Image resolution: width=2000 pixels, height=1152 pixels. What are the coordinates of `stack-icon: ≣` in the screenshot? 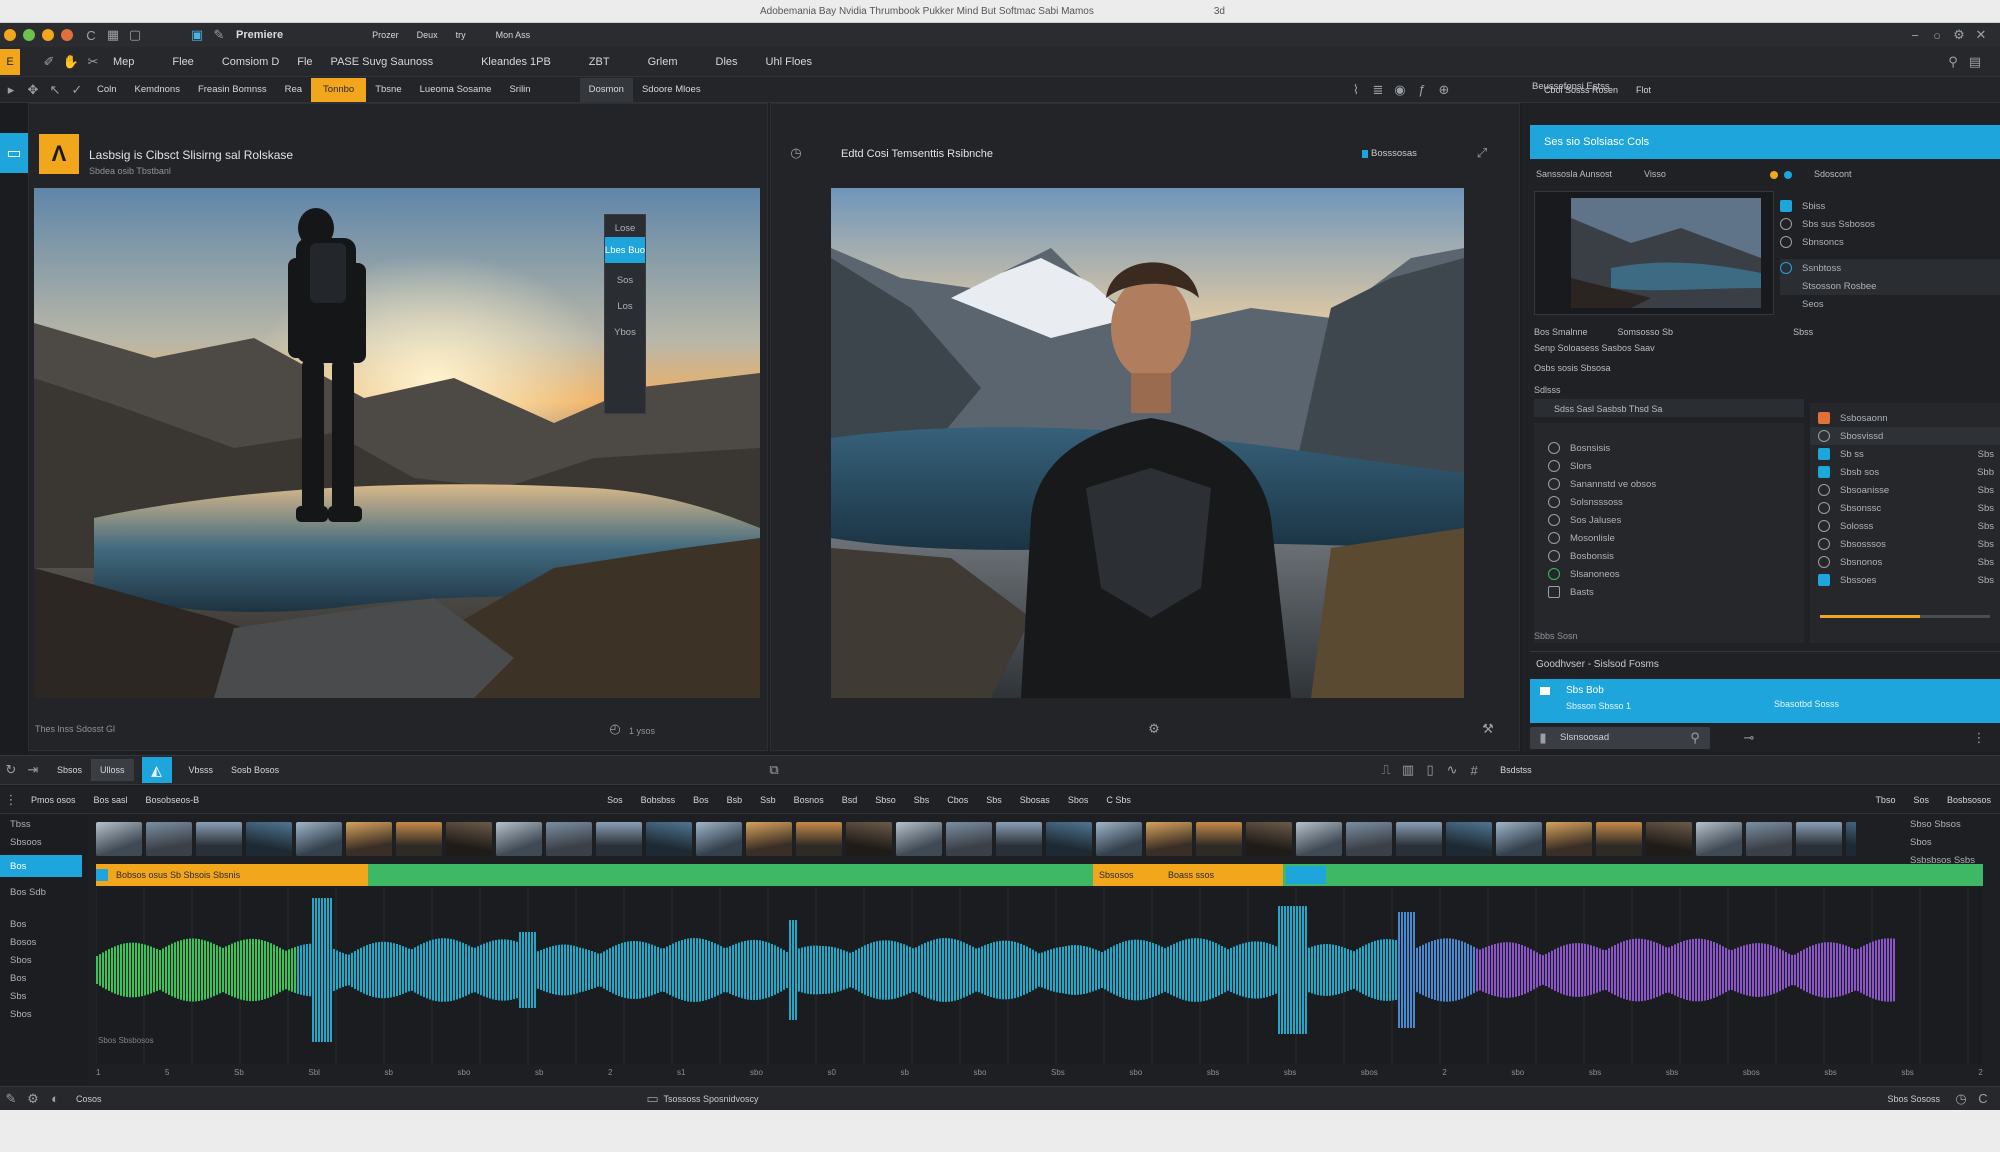 It's located at (1378, 90).